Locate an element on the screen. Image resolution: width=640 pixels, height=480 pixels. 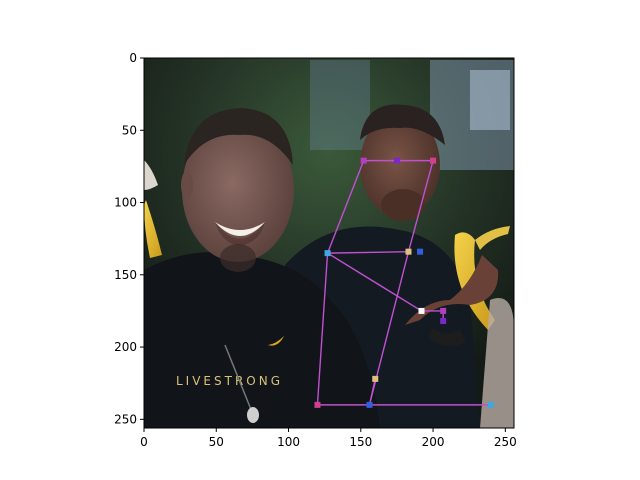
y-tick-label: 150 is located at coordinates (125, 275).